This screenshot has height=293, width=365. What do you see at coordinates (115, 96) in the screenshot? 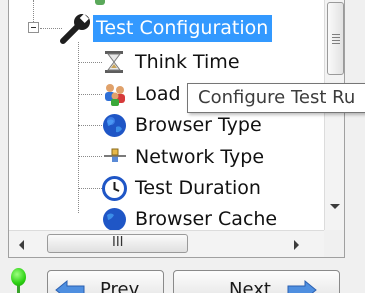
I see `users-icon` at bounding box center [115, 96].